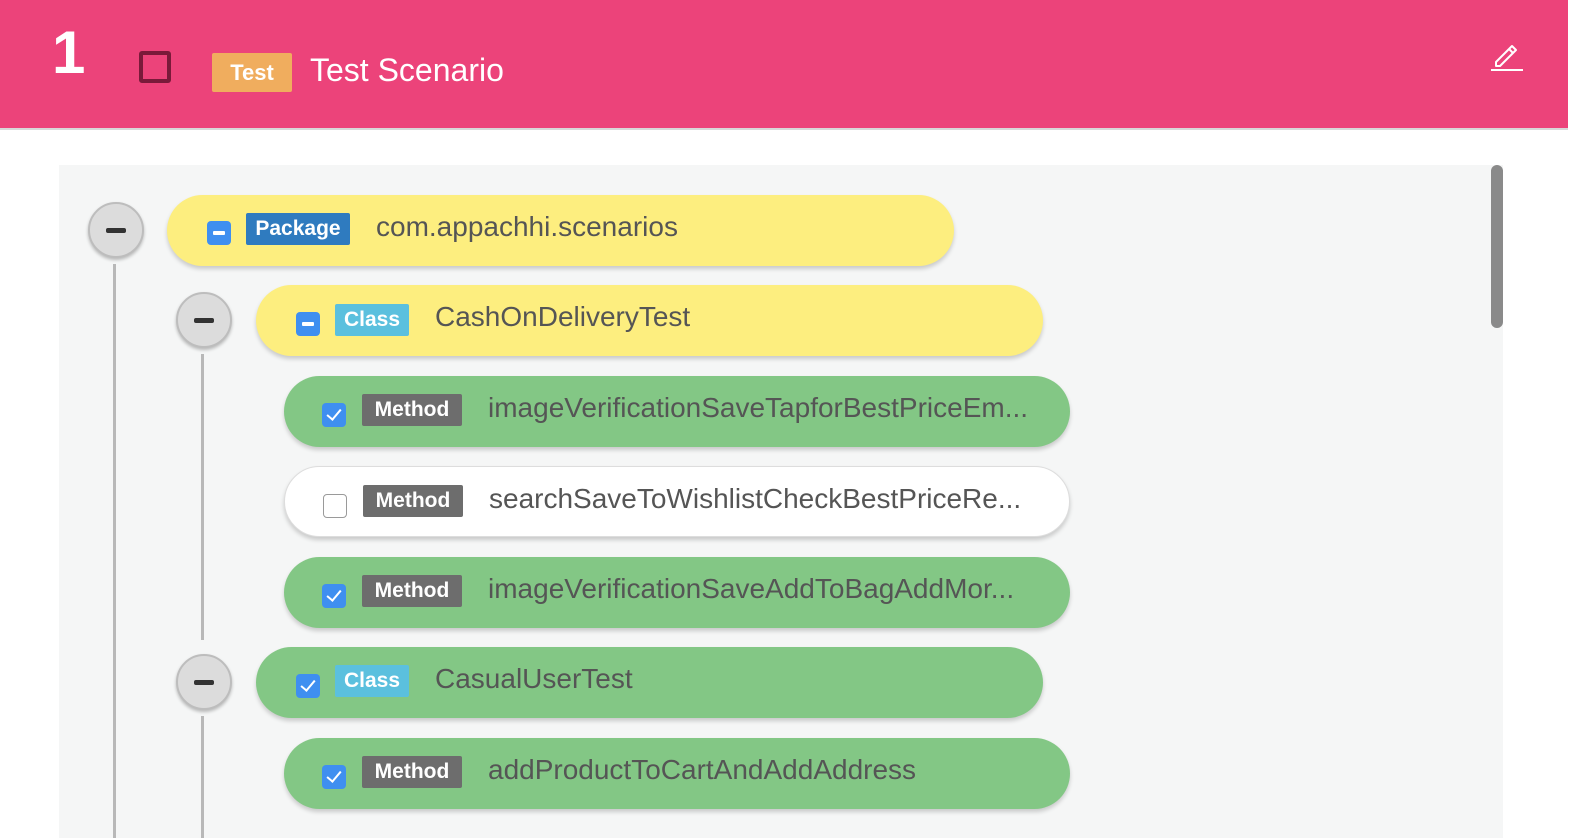  What do you see at coordinates (407, 70) in the screenshot?
I see `scenario-title: Test Scenario` at bounding box center [407, 70].